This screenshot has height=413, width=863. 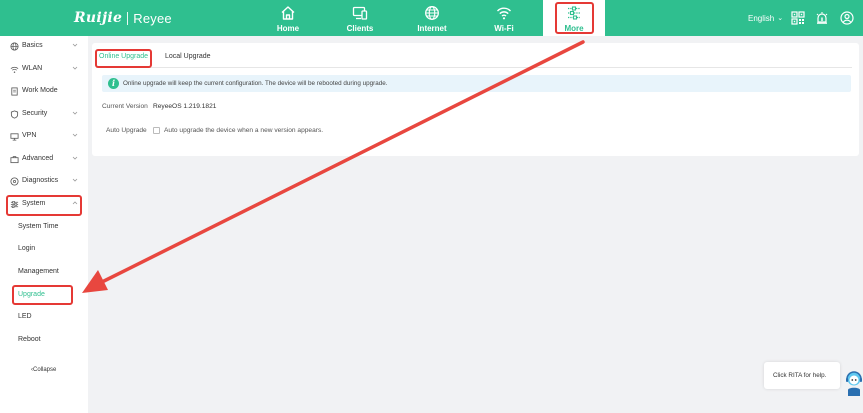 What do you see at coordinates (504, 28) in the screenshot?
I see `nav-wifi-label: Wi-Fi` at bounding box center [504, 28].